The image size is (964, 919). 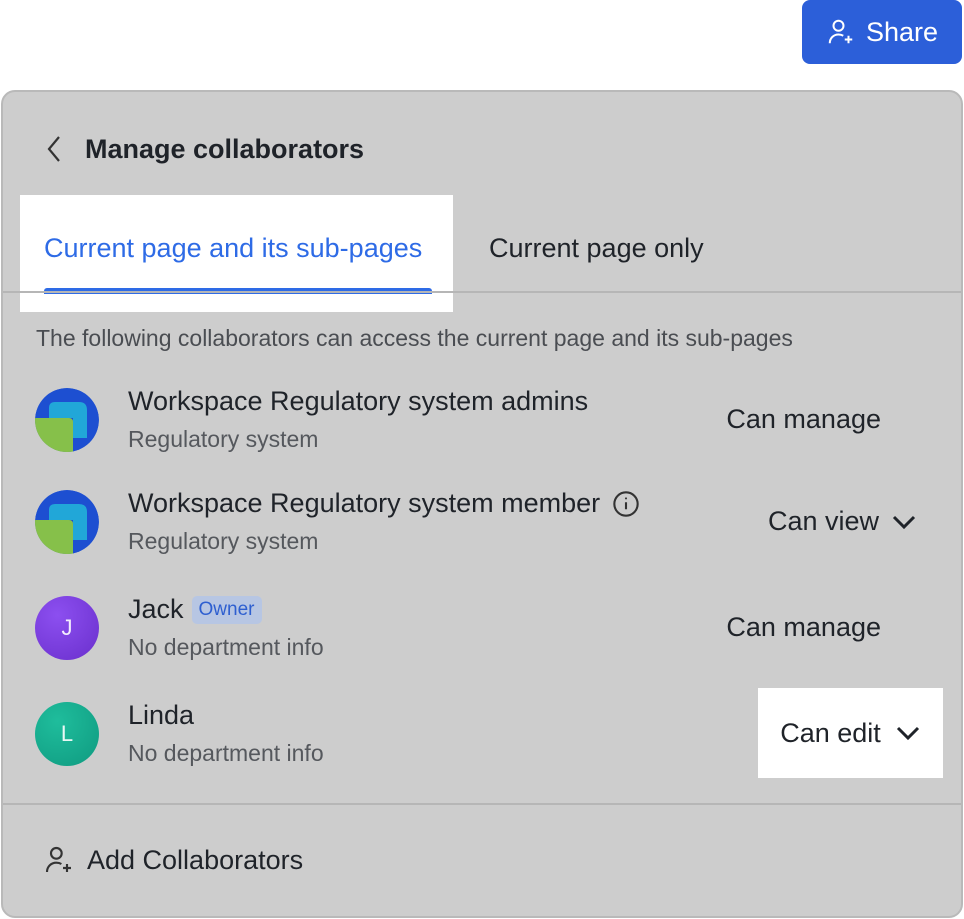 What do you see at coordinates (224, 149) in the screenshot?
I see `panel-title: Manage collaborators` at bounding box center [224, 149].